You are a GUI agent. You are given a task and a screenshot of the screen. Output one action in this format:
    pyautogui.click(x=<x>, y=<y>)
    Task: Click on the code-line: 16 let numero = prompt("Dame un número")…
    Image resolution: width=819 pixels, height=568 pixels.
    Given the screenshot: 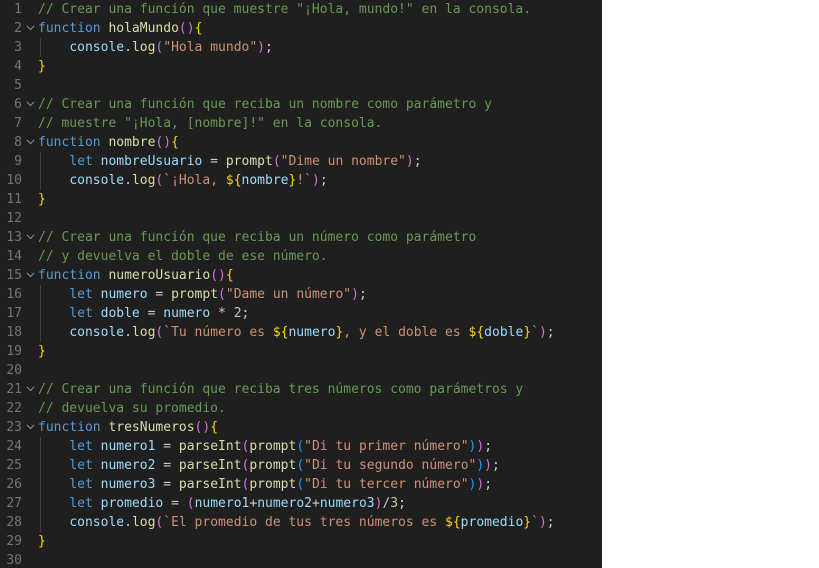 What is the action you would take?
    pyautogui.click(x=301, y=294)
    